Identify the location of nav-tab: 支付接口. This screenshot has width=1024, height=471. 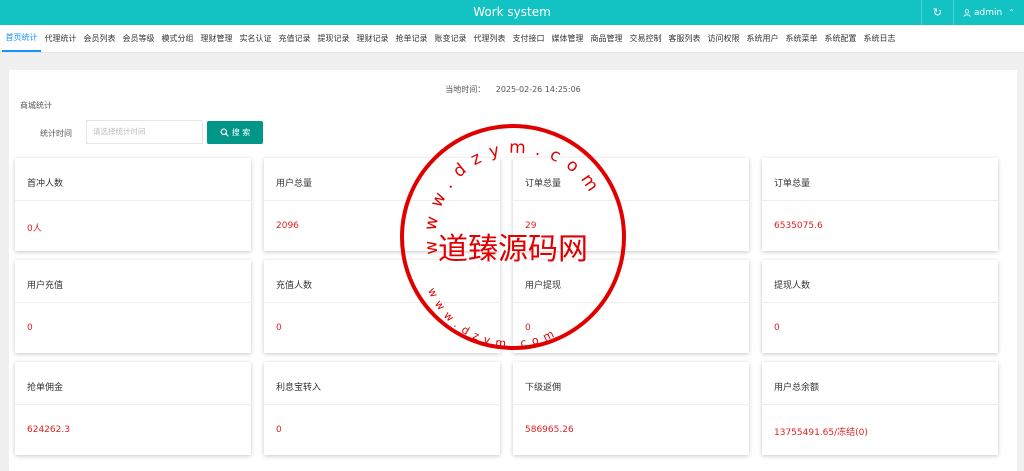
(528, 38).